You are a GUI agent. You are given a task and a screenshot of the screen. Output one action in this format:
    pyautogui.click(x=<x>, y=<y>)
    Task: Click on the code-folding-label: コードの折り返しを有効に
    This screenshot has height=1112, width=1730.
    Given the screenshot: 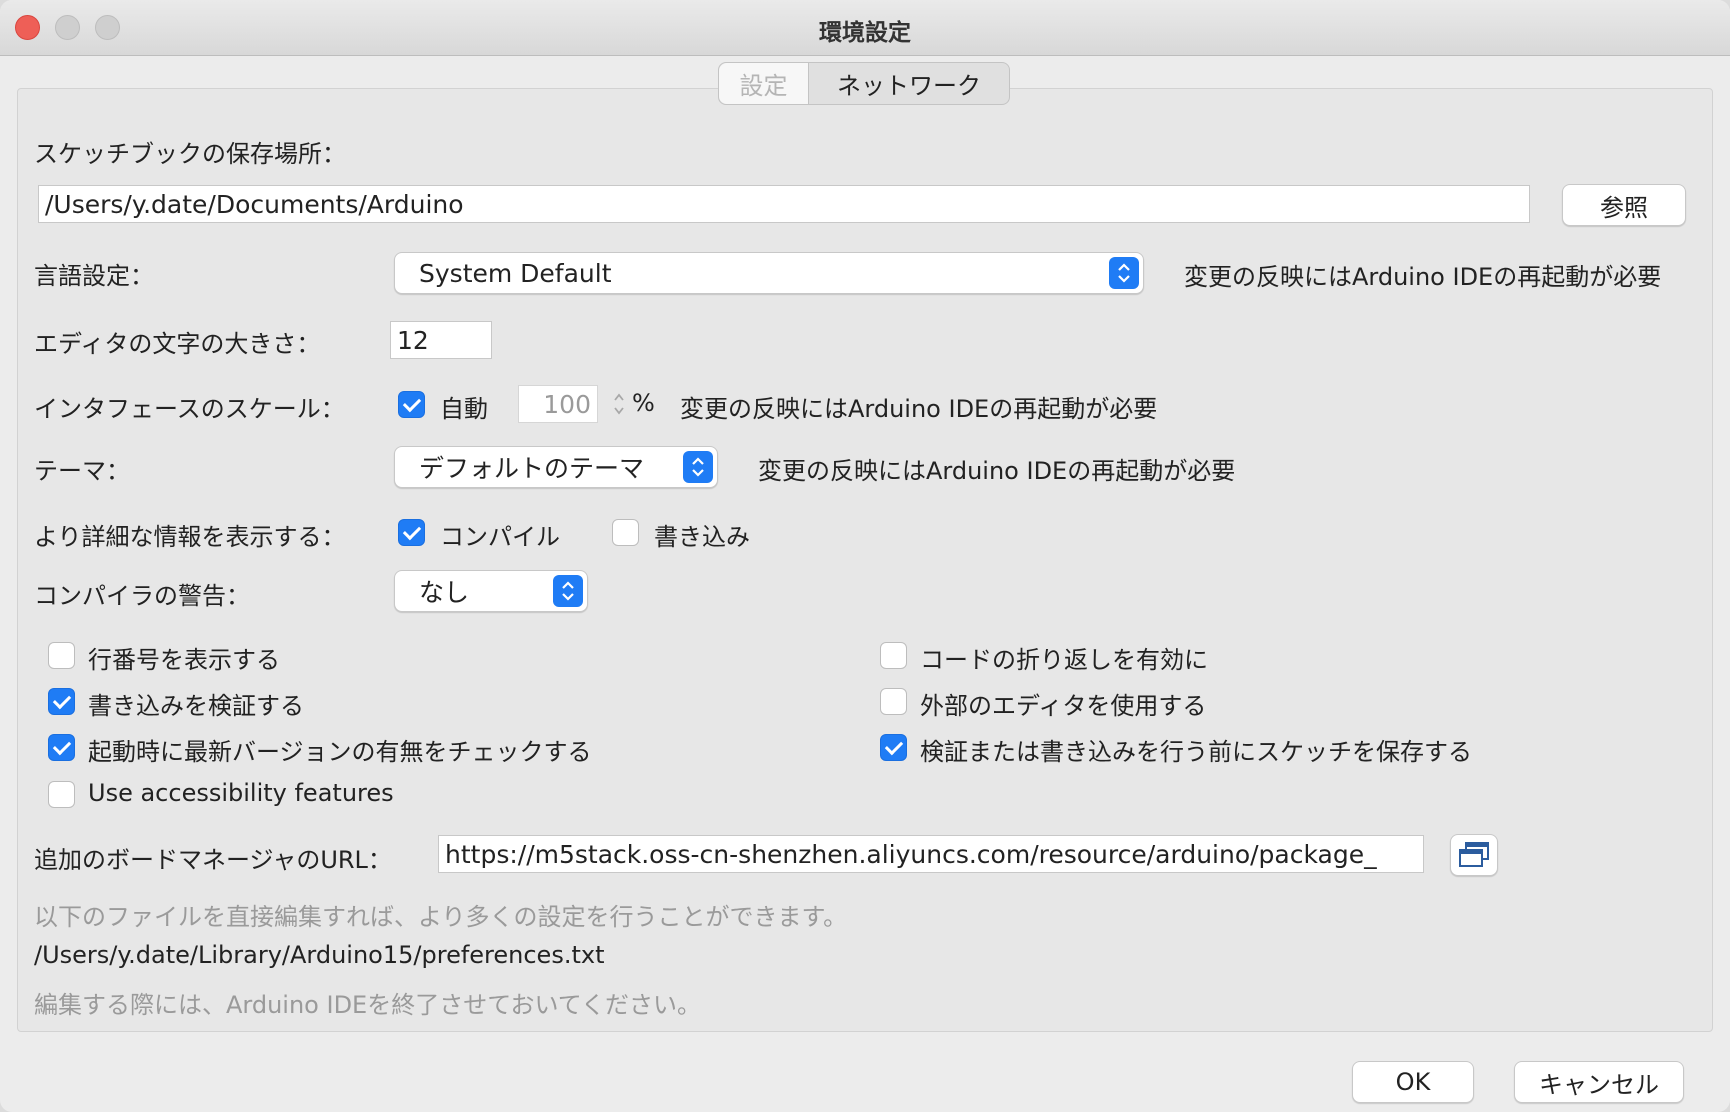 What is the action you would take?
    pyautogui.click(x=1064, y=660)
    